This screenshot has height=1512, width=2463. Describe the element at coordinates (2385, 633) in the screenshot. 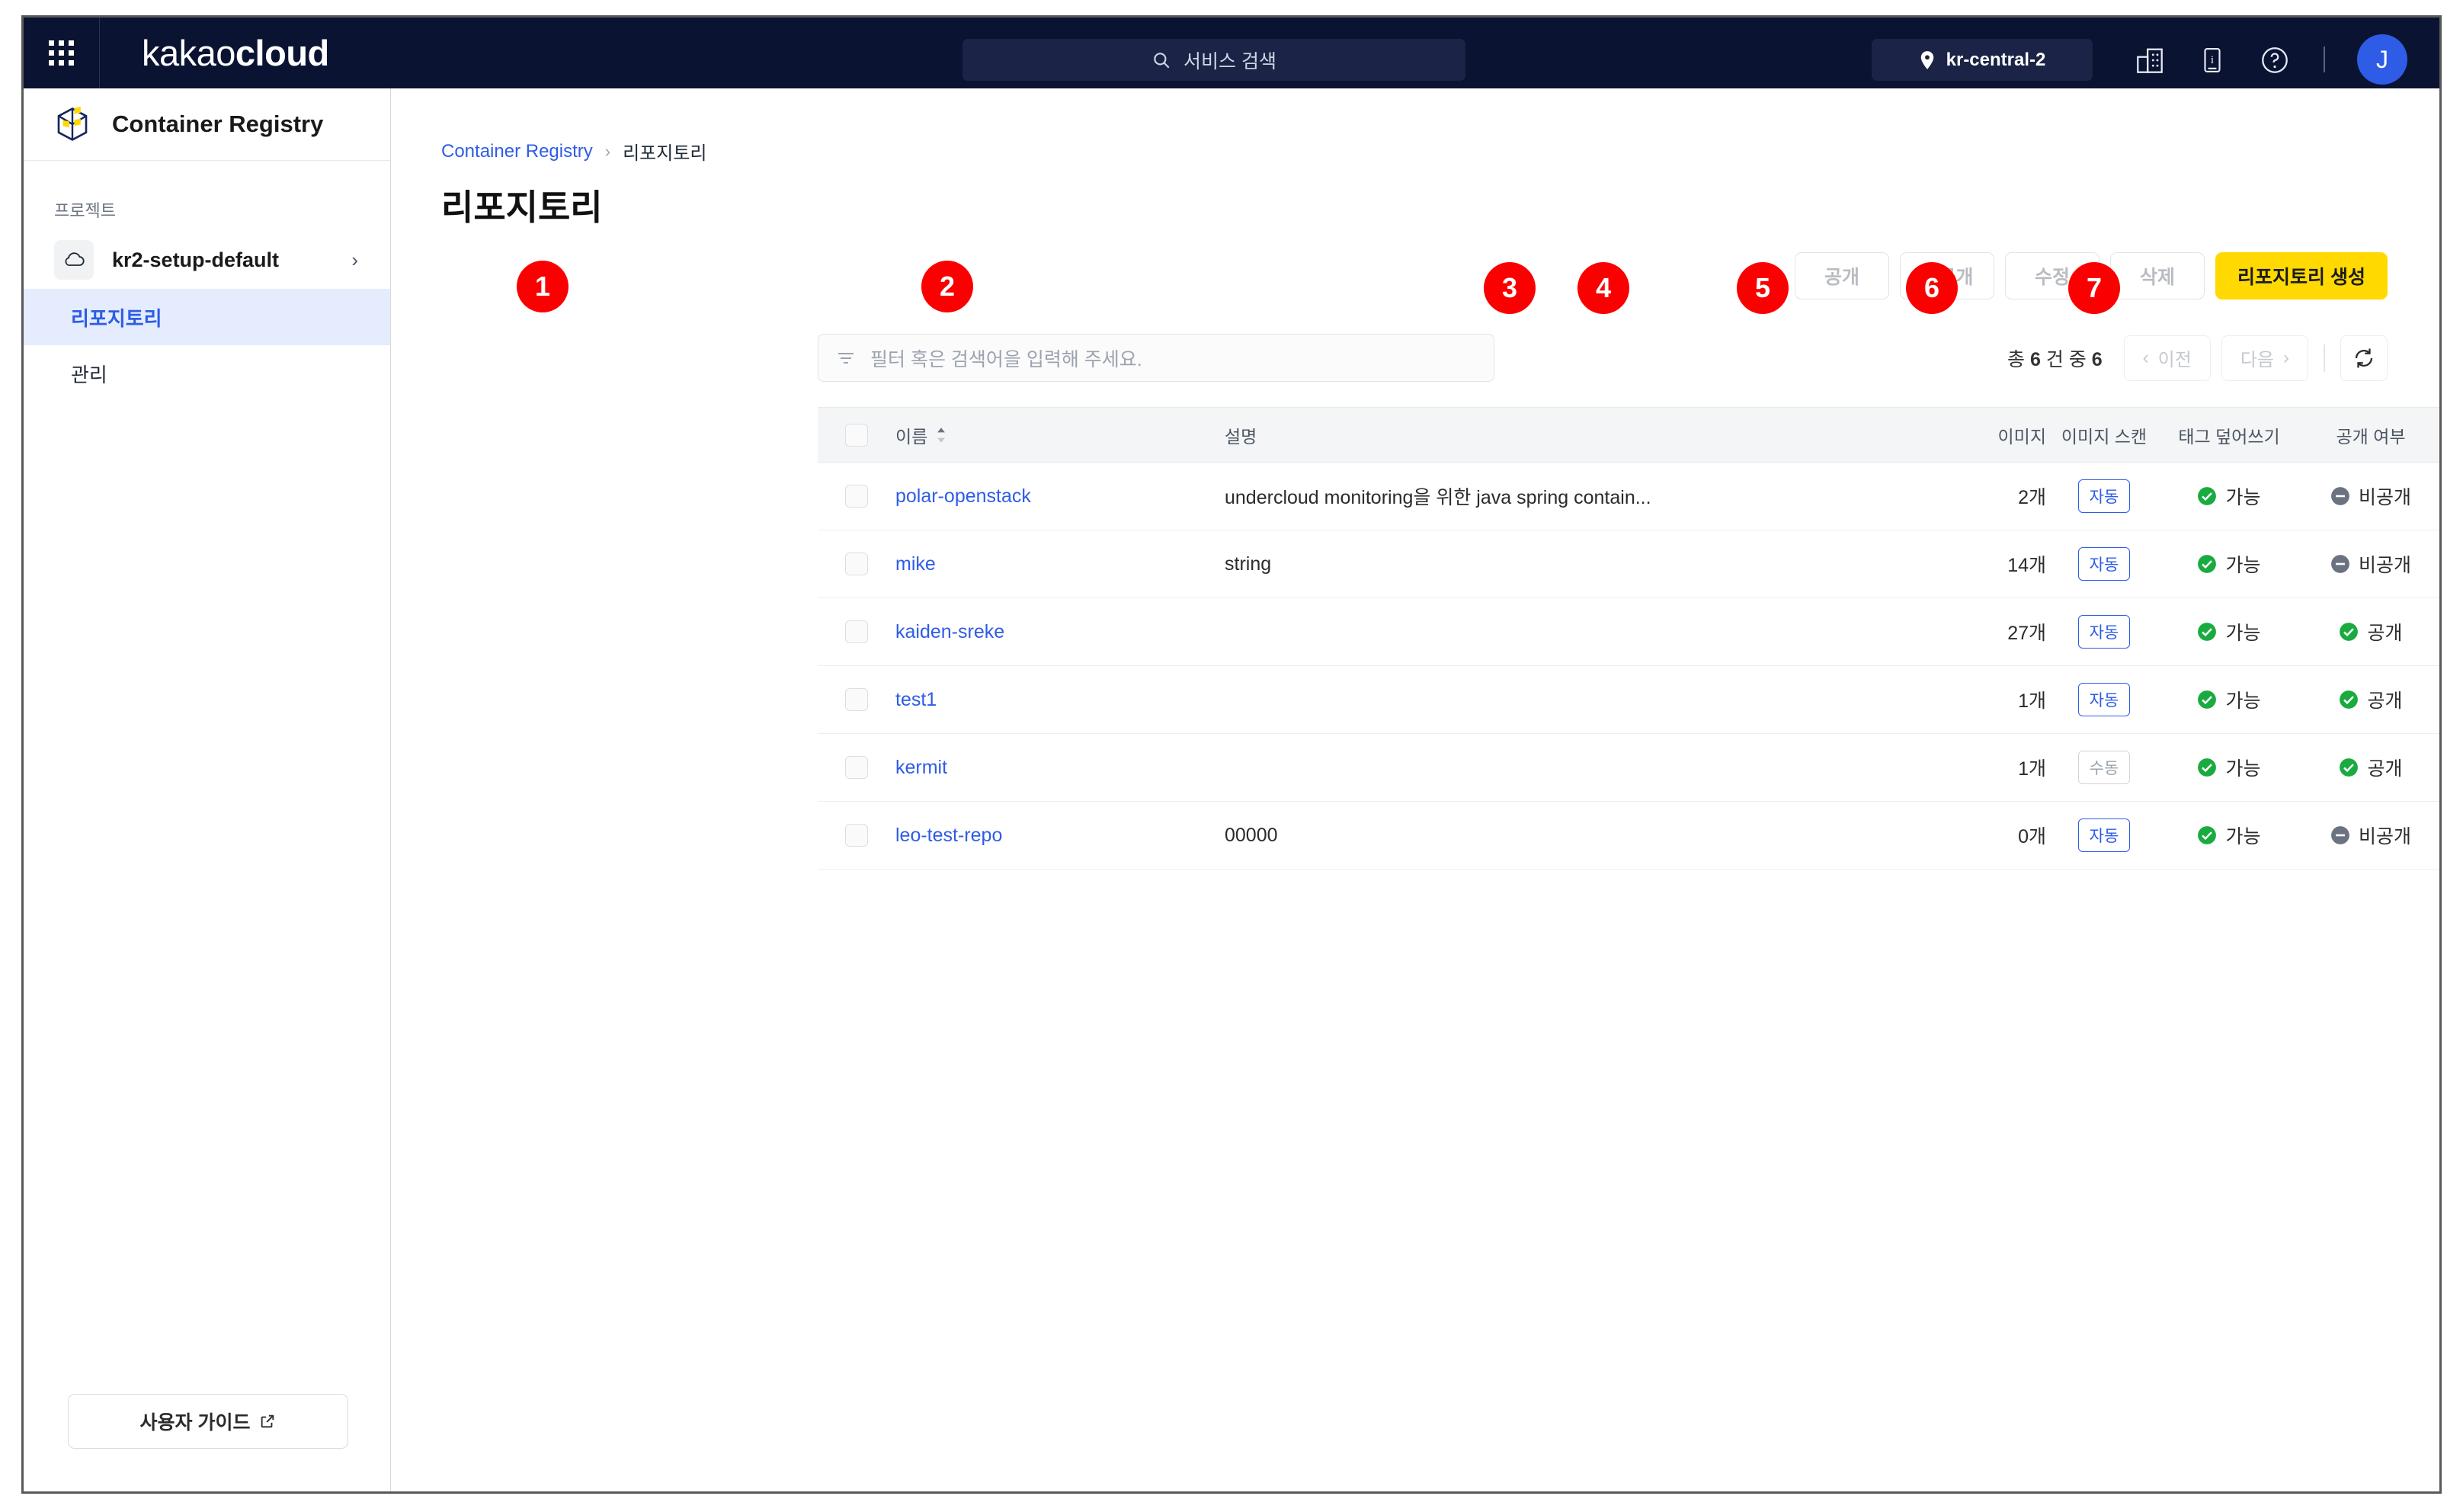

I see `visibility-label: 공개` at that location.